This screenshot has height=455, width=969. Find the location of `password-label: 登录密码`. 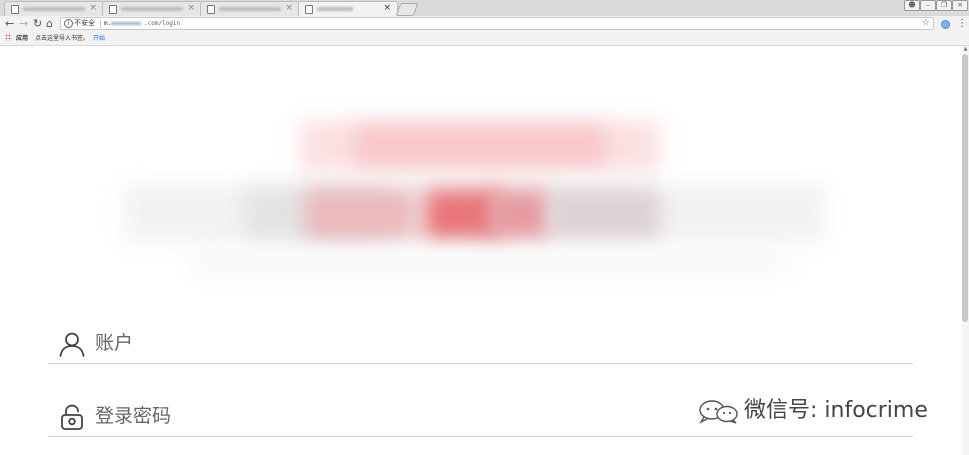

password-label: 登录密码 is located at coordinates (133, 416).